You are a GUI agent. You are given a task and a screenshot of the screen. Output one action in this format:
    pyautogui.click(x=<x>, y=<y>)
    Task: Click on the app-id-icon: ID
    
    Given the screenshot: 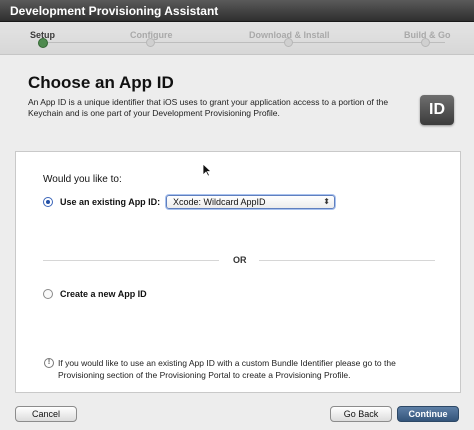 What is the action you would take?
    pyautogui.click(x=437, y=110)
    